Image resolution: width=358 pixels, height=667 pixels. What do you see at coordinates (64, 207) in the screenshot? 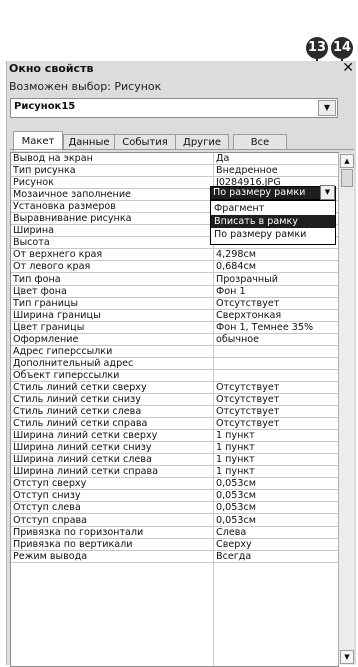
I see `property-name: Установка размеров` at bounding box center [64, 207].